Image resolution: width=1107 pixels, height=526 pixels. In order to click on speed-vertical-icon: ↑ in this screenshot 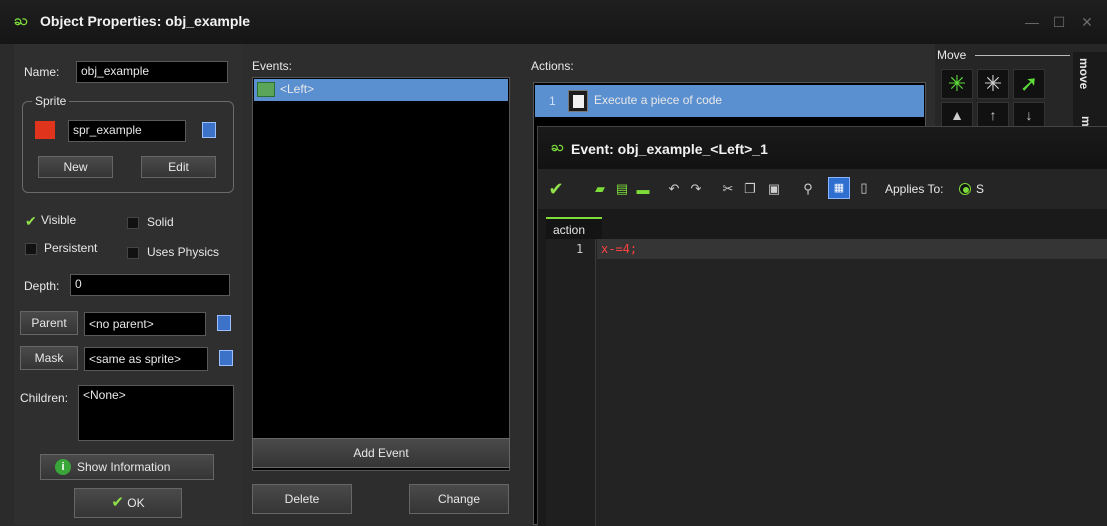, I will do `click(993, 115)`.